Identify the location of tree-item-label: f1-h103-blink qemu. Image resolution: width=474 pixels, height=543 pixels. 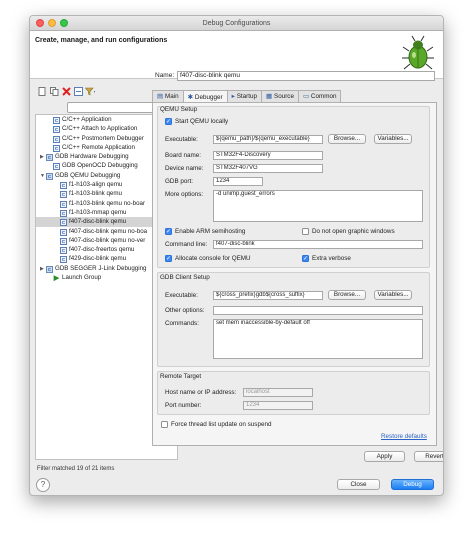
(95, 194).